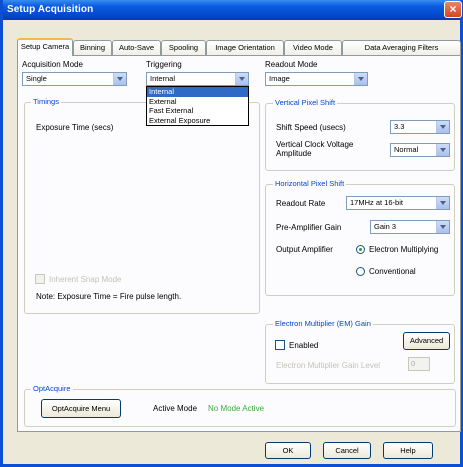  I want to click on tab-binning: Binning, so click(92, 47).